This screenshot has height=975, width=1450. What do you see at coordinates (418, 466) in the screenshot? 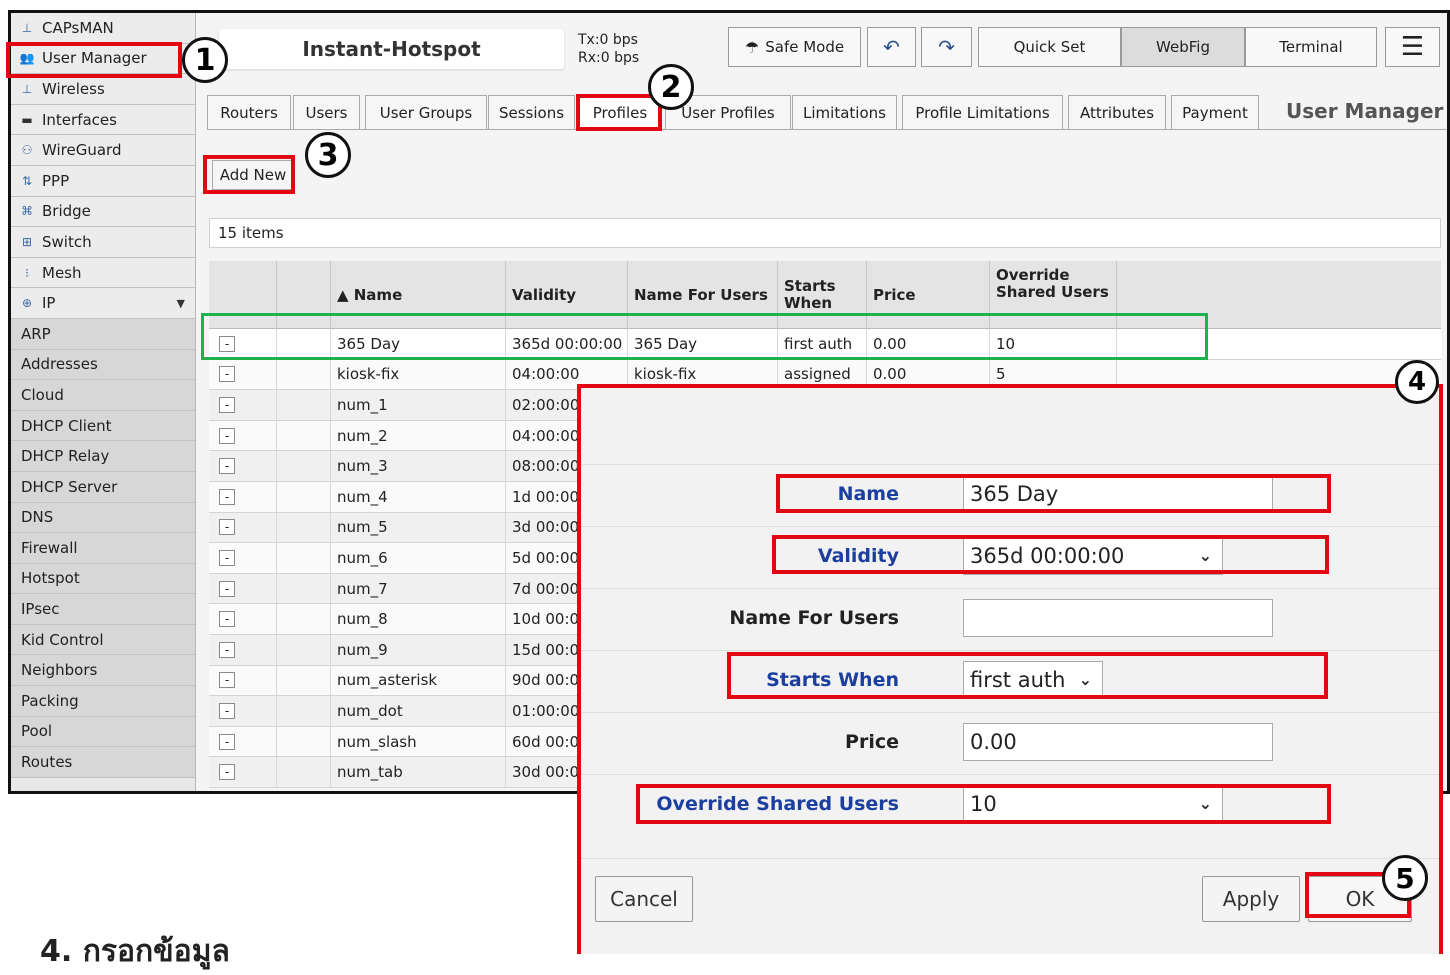
I see `cell-name: num_3` at bounding box center [418, 466].